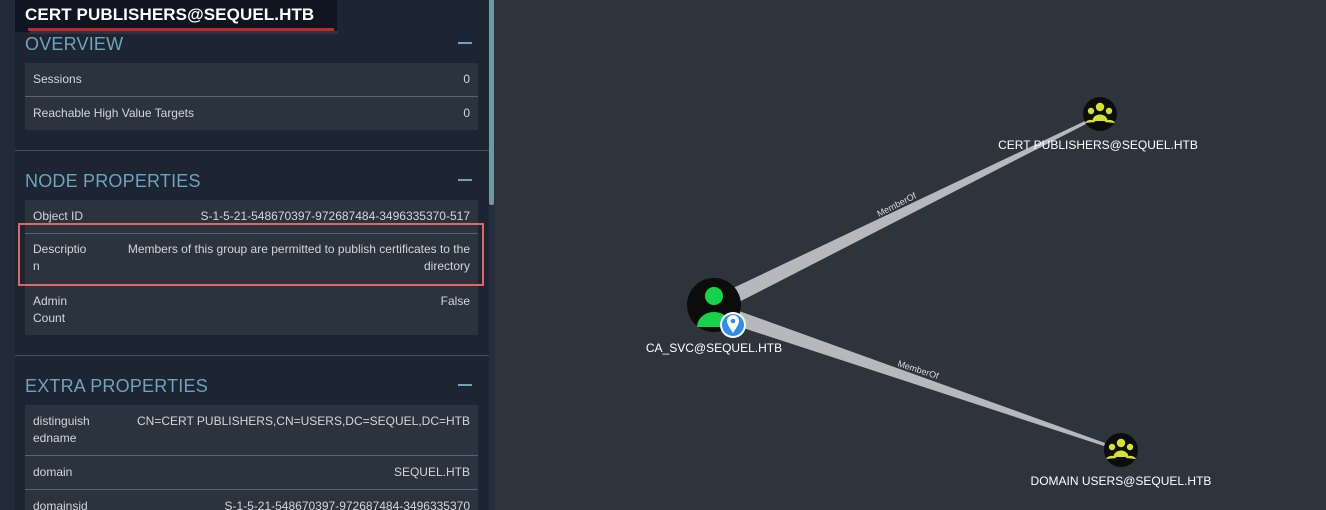 The height and width of the screenshot is (510, 1326). Describe the element at coordinates (57, 79) in the screenshot. I see `sessions-label: Sessions` at that location.